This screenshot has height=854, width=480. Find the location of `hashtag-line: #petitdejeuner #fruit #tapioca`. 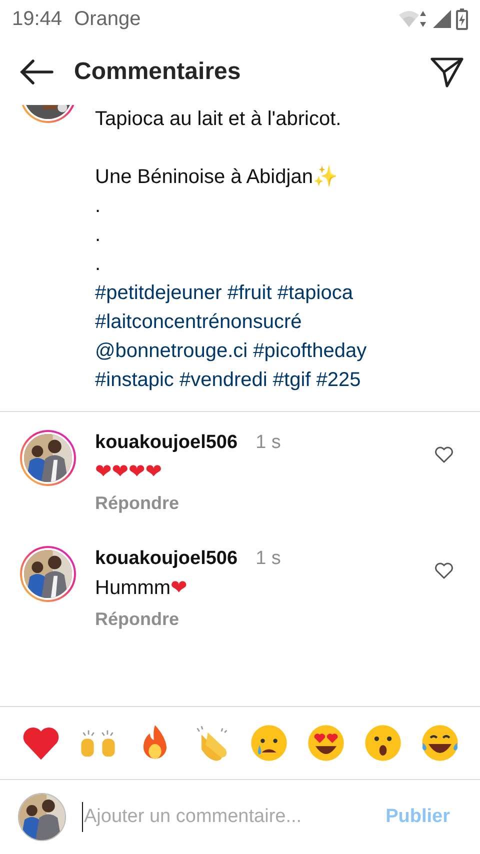

hashtag-line: #petitdejeuner #fruit #tapioca is located at coordinates (231, 293).